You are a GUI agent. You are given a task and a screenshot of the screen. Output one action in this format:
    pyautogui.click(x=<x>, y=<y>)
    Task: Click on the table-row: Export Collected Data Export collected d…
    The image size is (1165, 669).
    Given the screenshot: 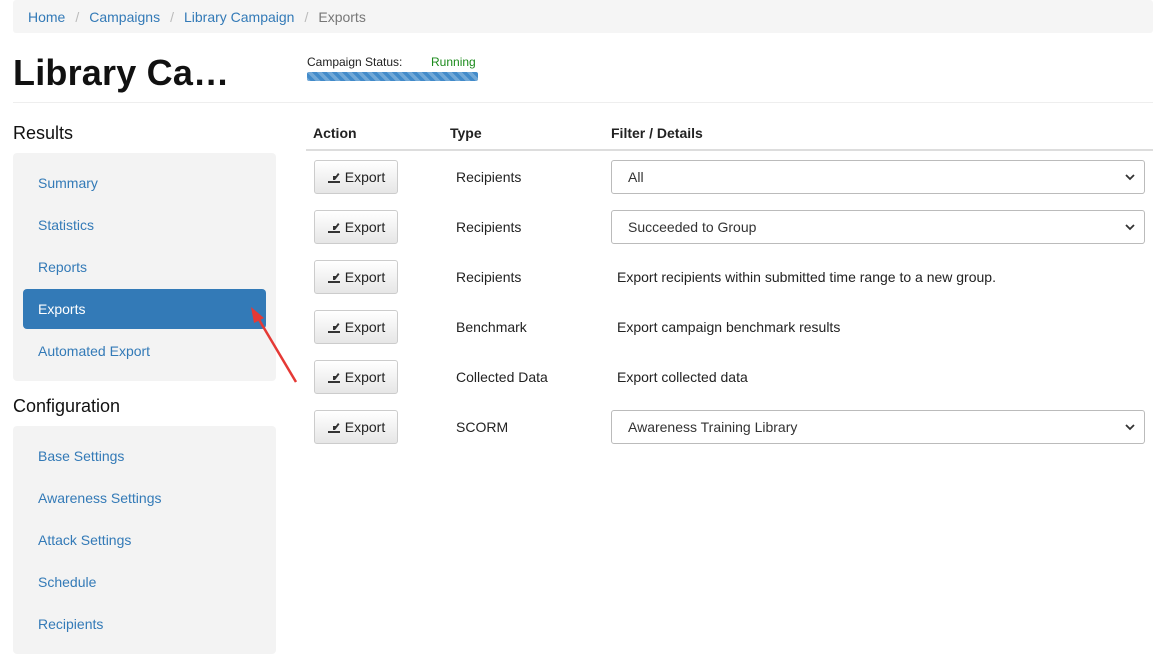 What is the action you would take?
    pyautogui.click(x=729, y=376)
    